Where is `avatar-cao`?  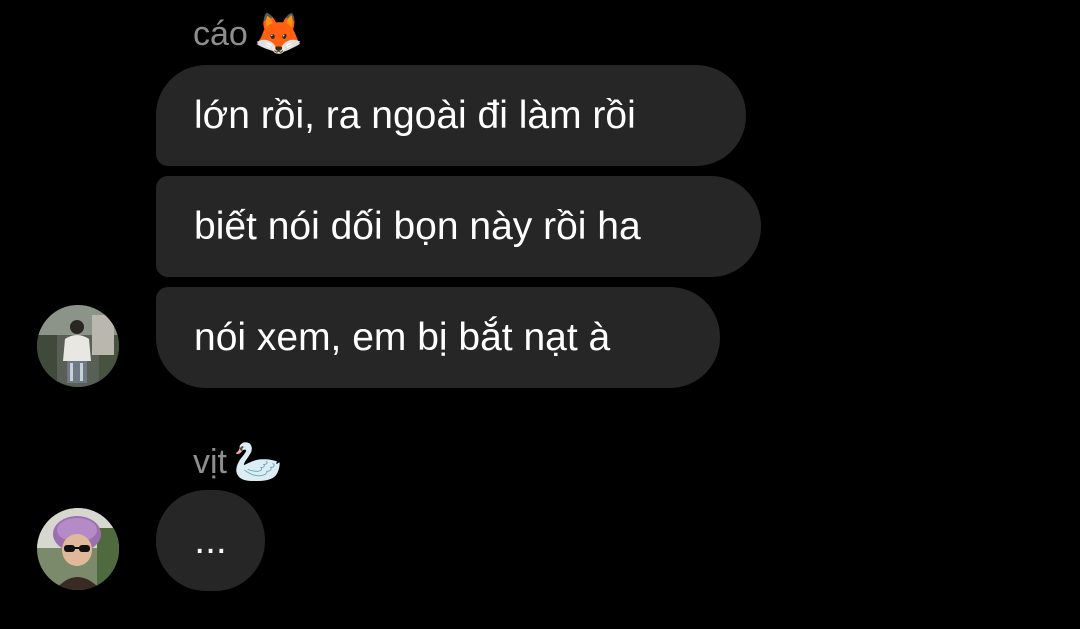
avatar-cao is located at coordinates (78, 346).